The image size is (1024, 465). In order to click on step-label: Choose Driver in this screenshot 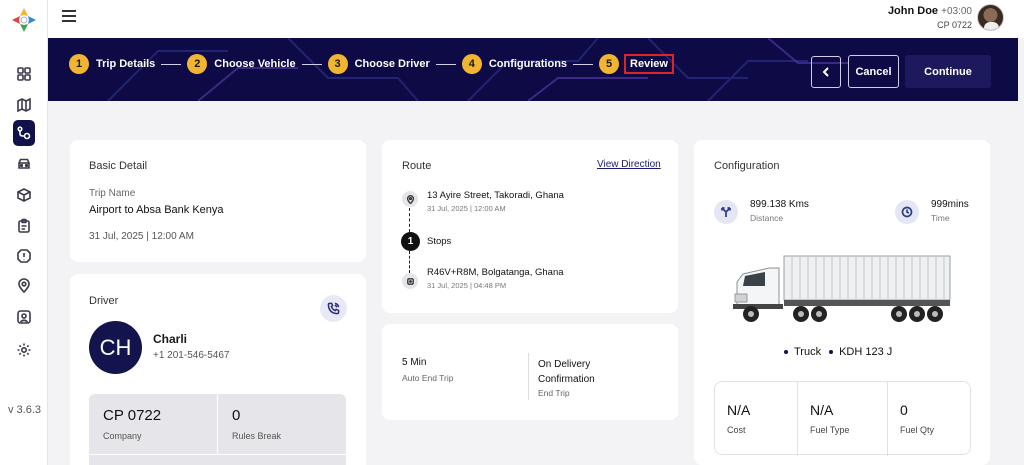, I will do `click(392, 64)`.